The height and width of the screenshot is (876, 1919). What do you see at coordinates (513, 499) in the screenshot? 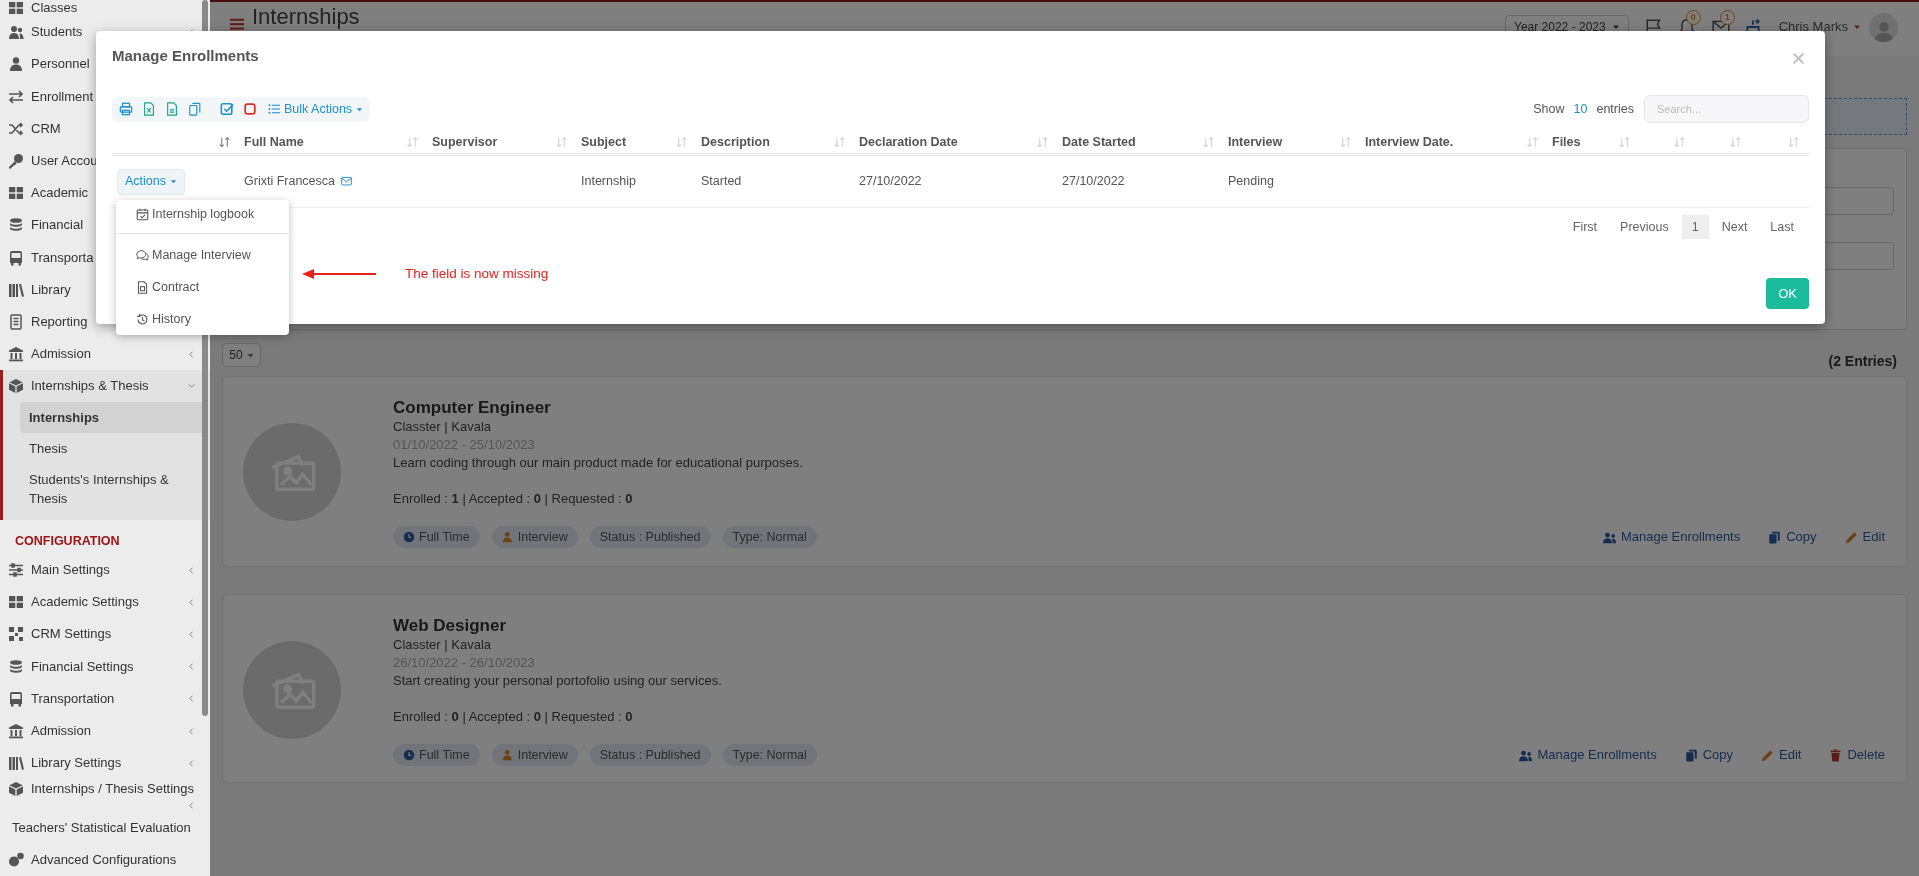
I see `enrollment-stats: Enrolled : 1 | Accepted : 0 | Requested : 0` at bounding box center [513, 499].